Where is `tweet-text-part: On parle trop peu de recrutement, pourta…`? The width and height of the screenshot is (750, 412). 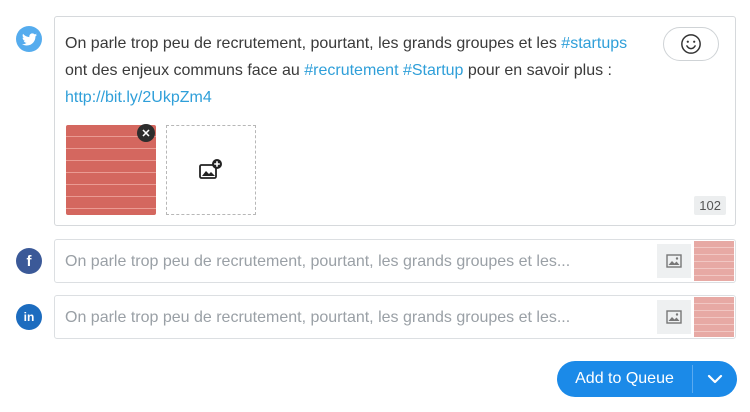 tweet-text-part: On parle trop peu de recrutement, pourta… is located at coordinates (313, 43).